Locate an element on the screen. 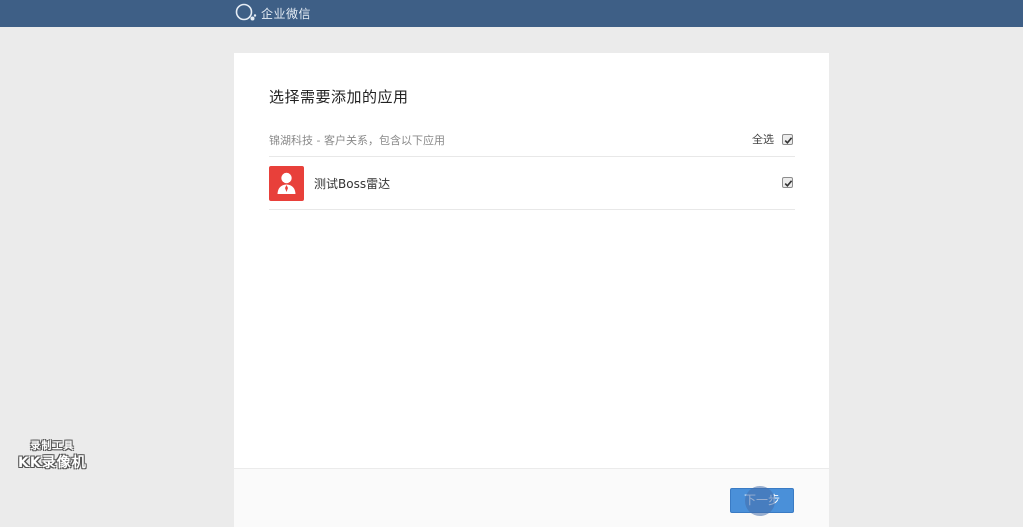  select-all-control: 全选 is located at coordinates (772, 139).